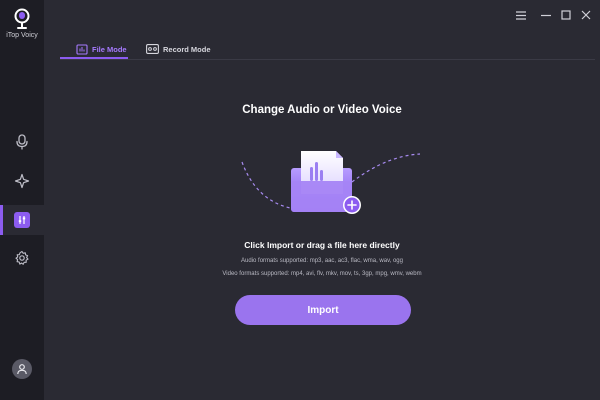  What do you see at coordinates (327, 59) in the screenshot?
I see `tab-divider` at bounding box center [327, 59].